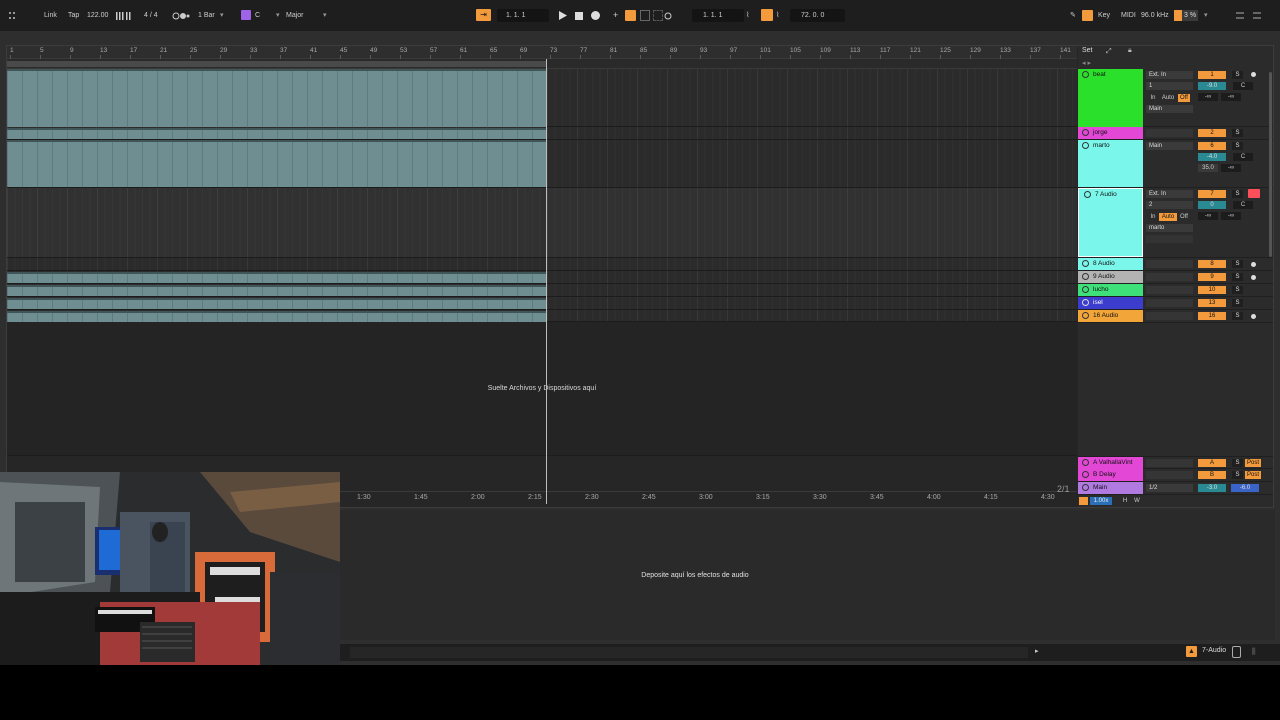  I want to click on input-channel: 1, so click(1169, 86).